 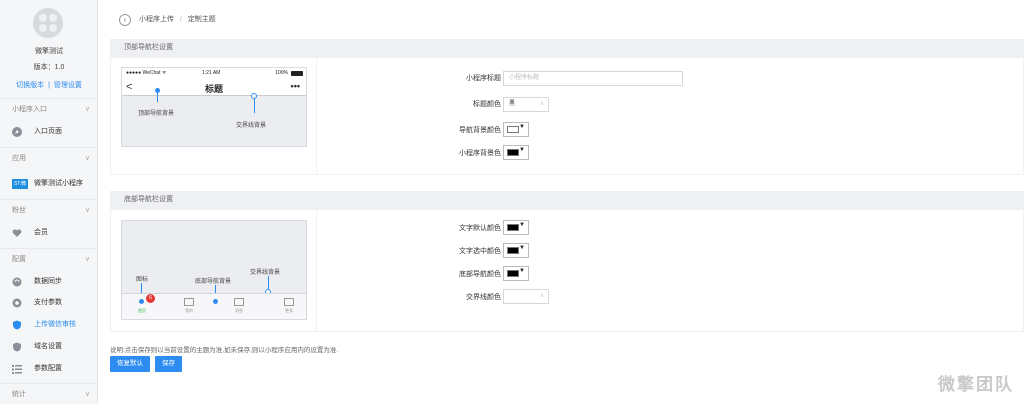 I want to click on sidebar-item-wechat-review: 上传微信审核, so click(x=49, y=325).